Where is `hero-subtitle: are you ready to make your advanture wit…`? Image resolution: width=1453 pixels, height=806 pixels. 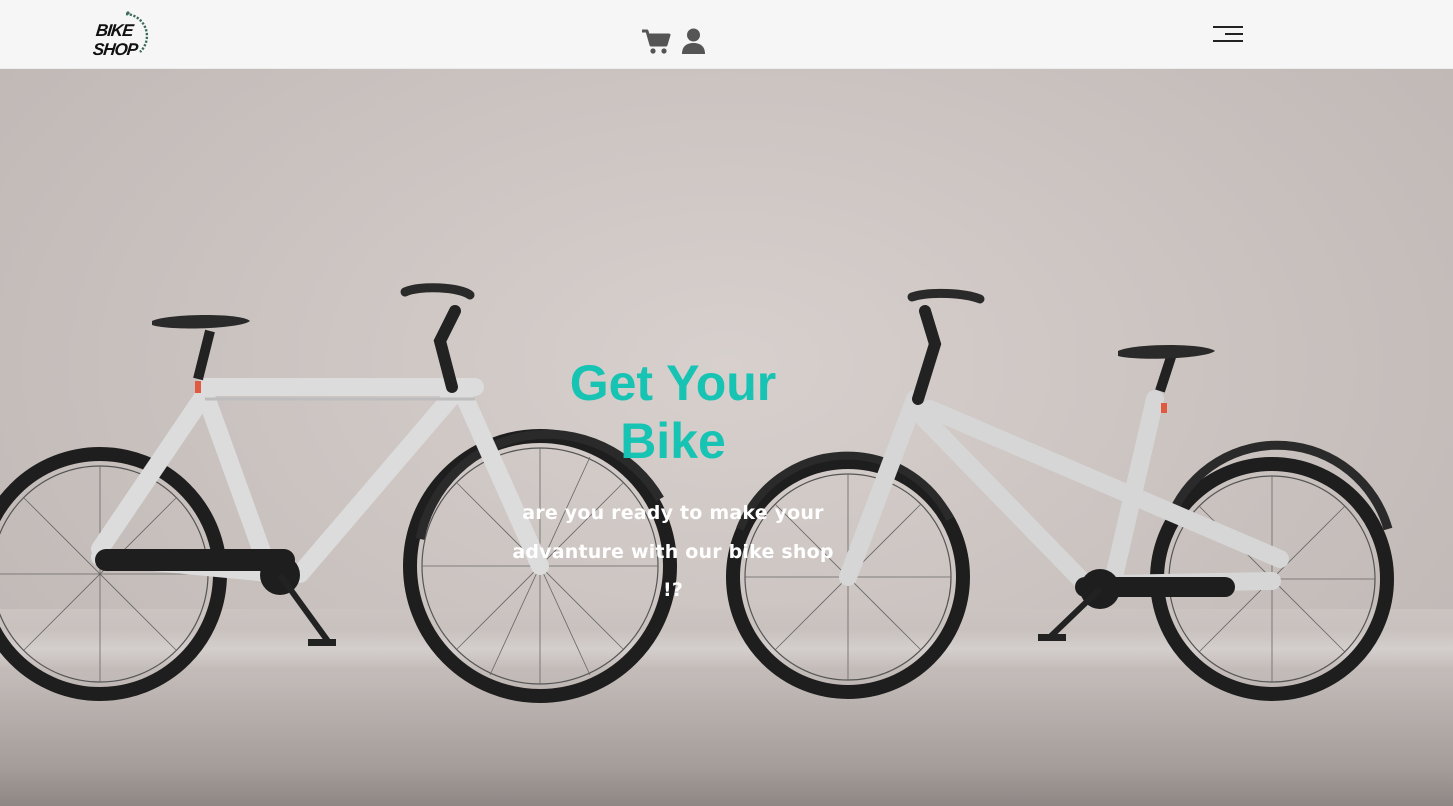 hero-subtitle: are you ready to make your advanture wit… is located at coordinates (673, 551).